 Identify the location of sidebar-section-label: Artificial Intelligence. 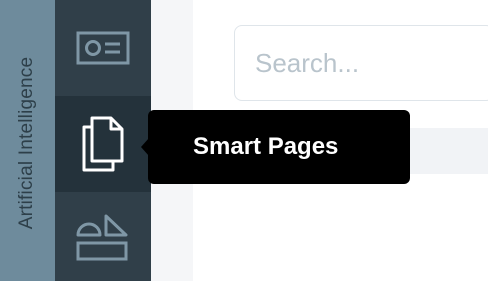
(26, 143).